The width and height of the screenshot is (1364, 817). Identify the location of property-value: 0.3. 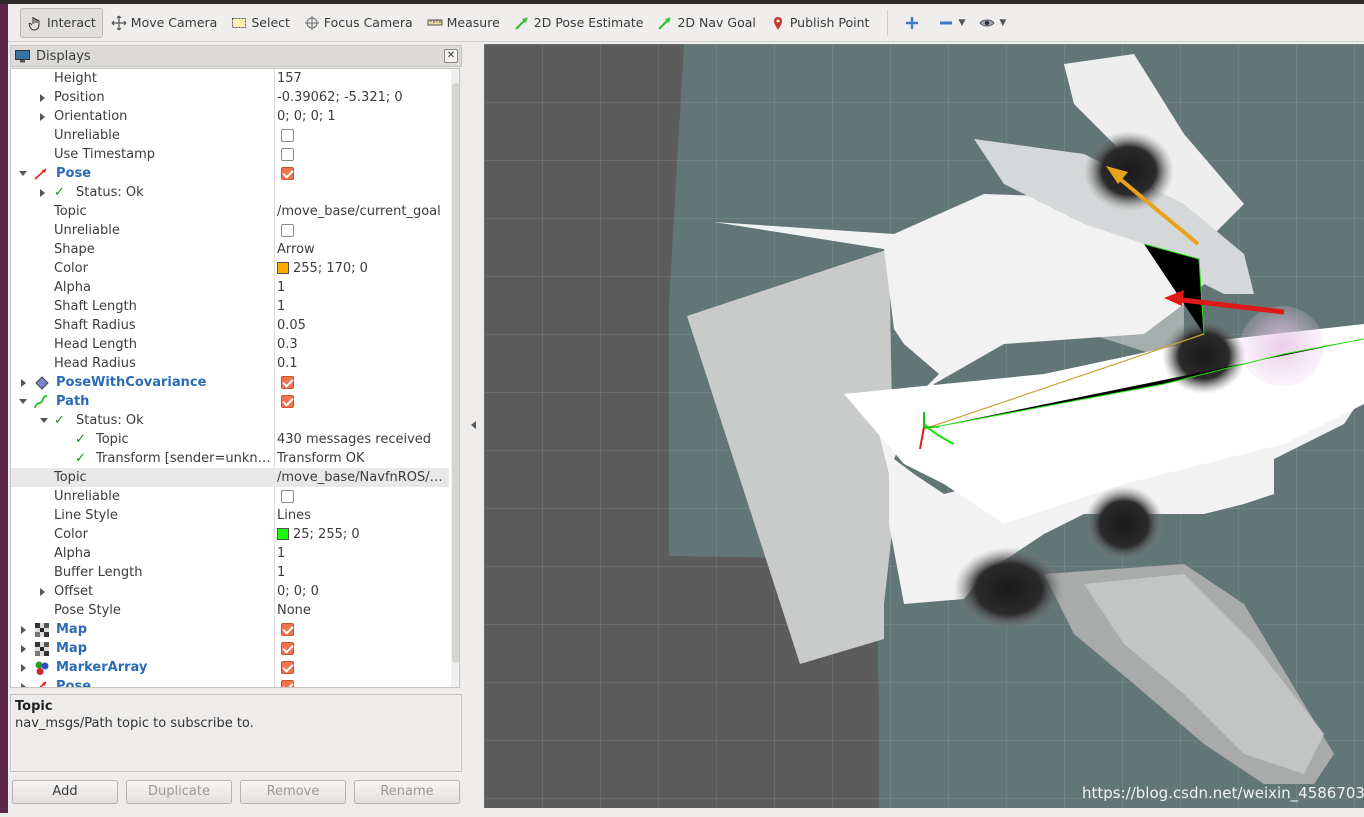
(363, 344).